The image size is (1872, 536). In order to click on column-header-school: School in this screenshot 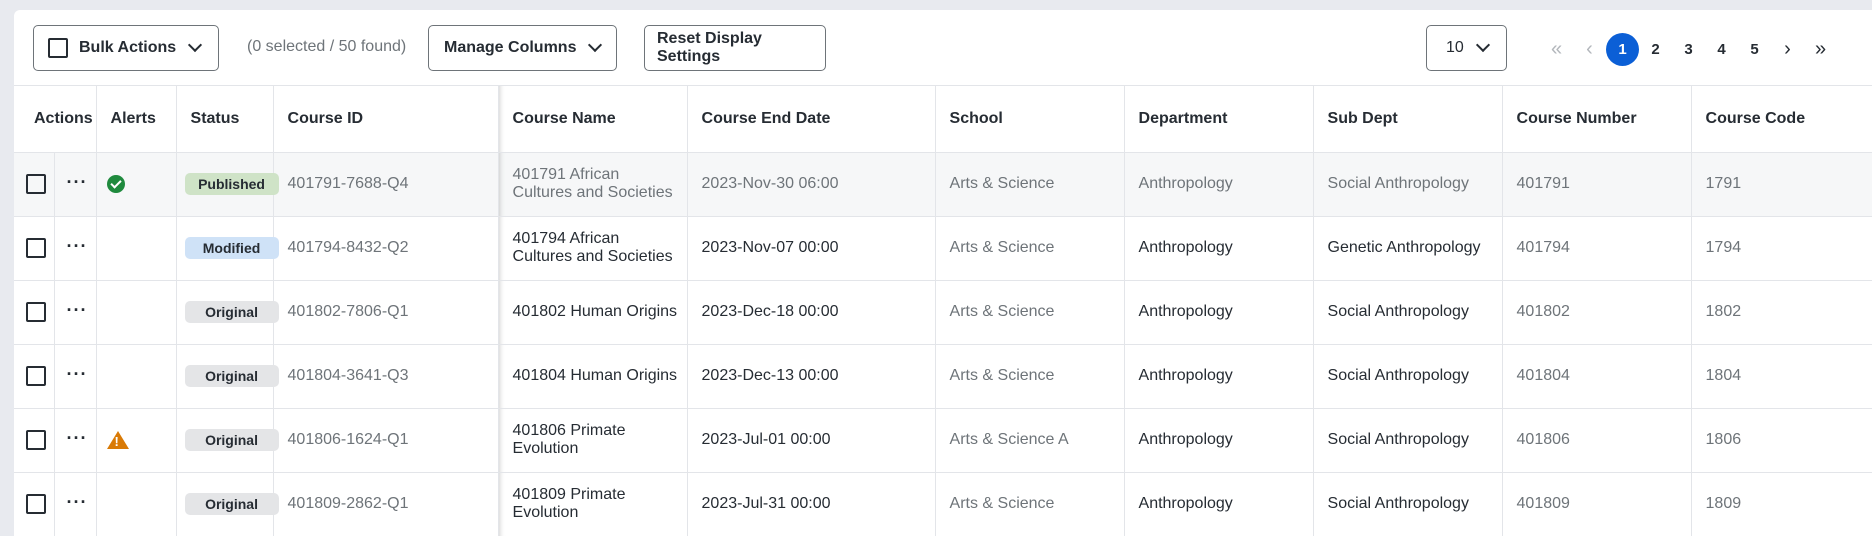, I will do `click(1030, 119)`.